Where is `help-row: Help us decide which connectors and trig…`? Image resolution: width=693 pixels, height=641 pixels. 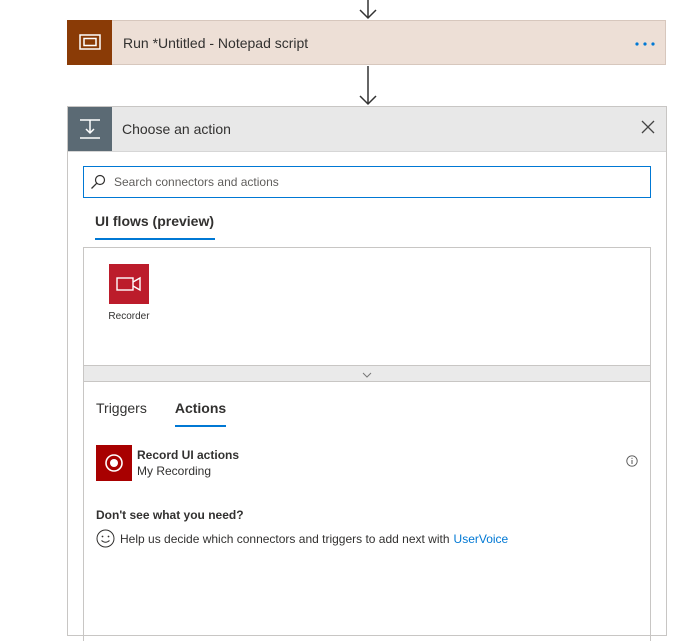
help-row: Help us decide which connectors and trig… is located at coordinates (302, 538).